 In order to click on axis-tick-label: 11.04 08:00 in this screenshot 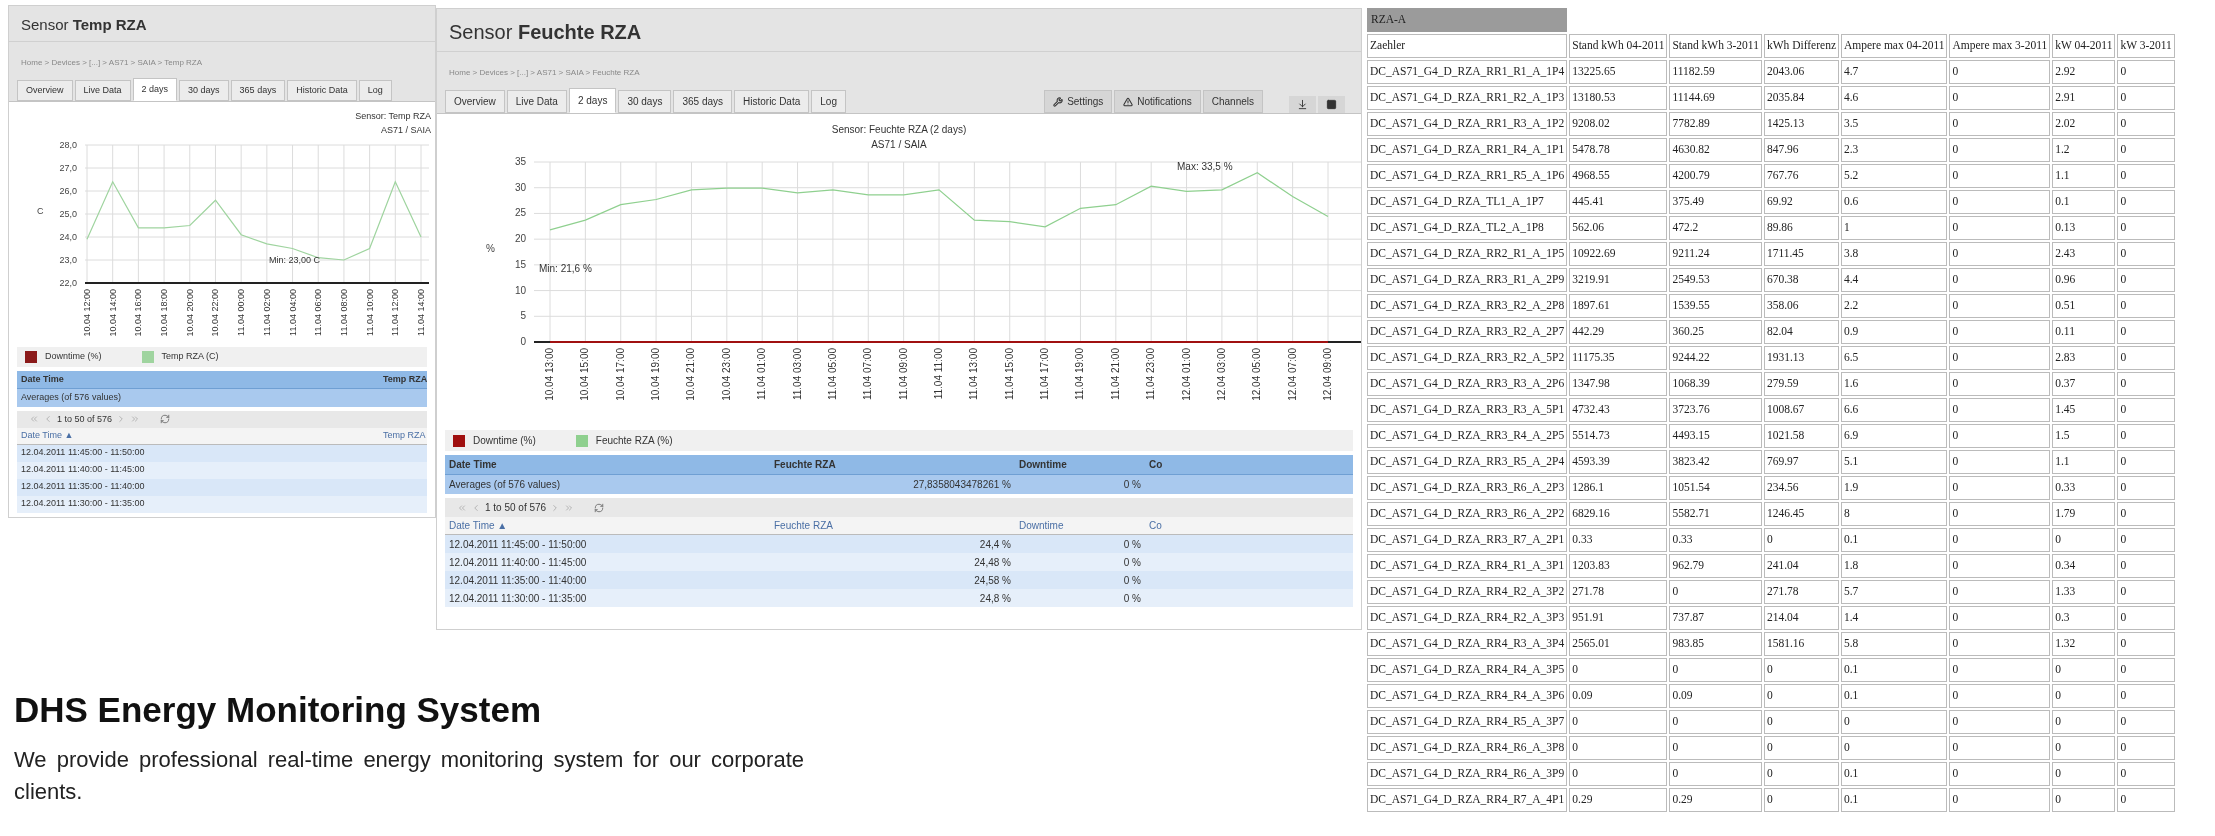, I will do `click(343, 312)`.